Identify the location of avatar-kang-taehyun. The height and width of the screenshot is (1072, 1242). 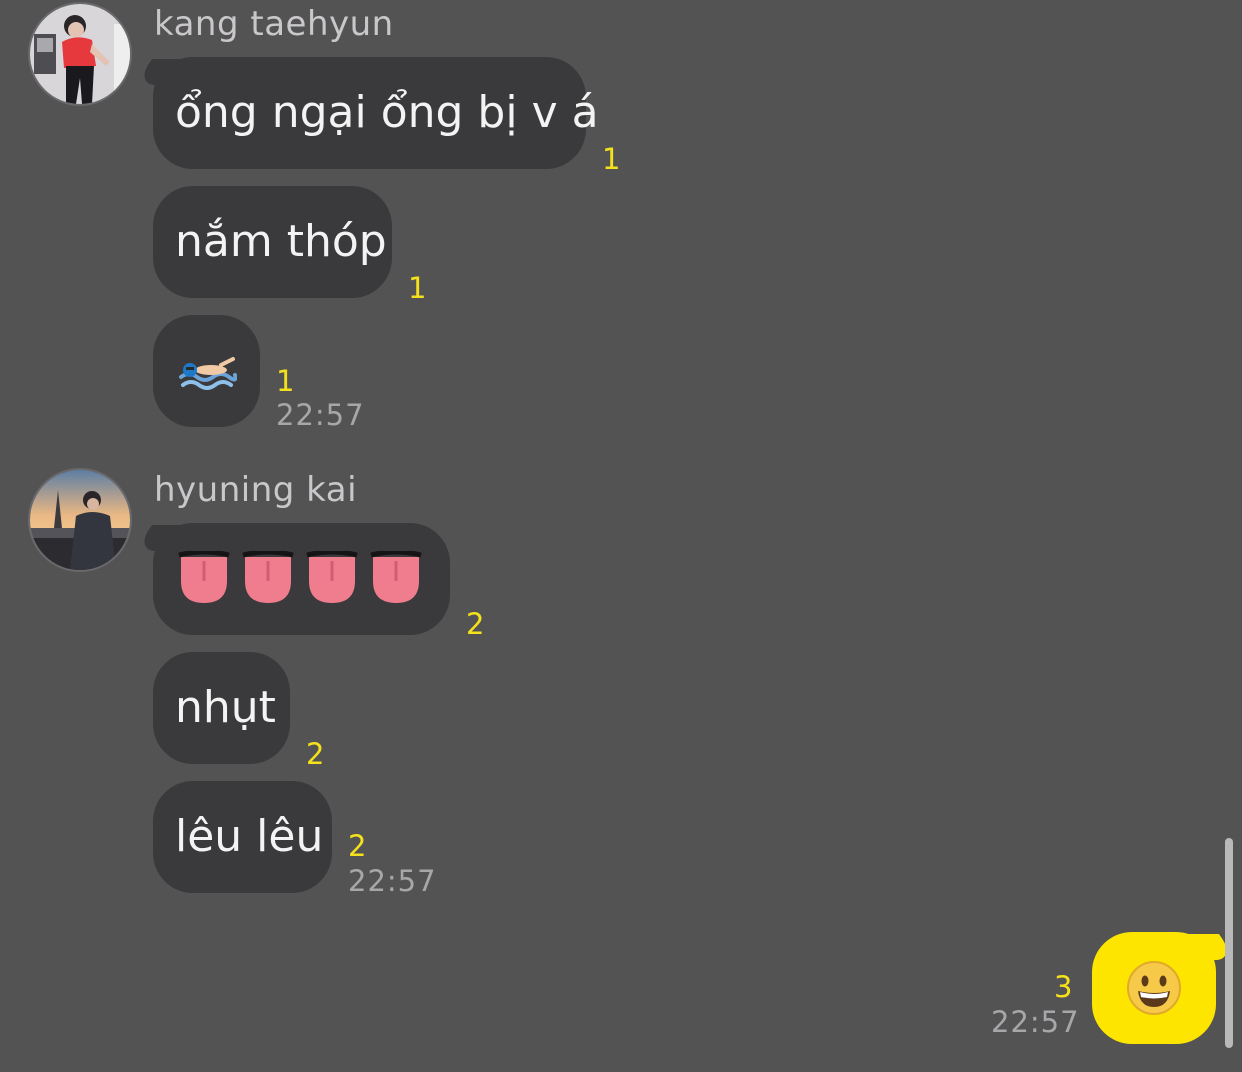
(80, 54).